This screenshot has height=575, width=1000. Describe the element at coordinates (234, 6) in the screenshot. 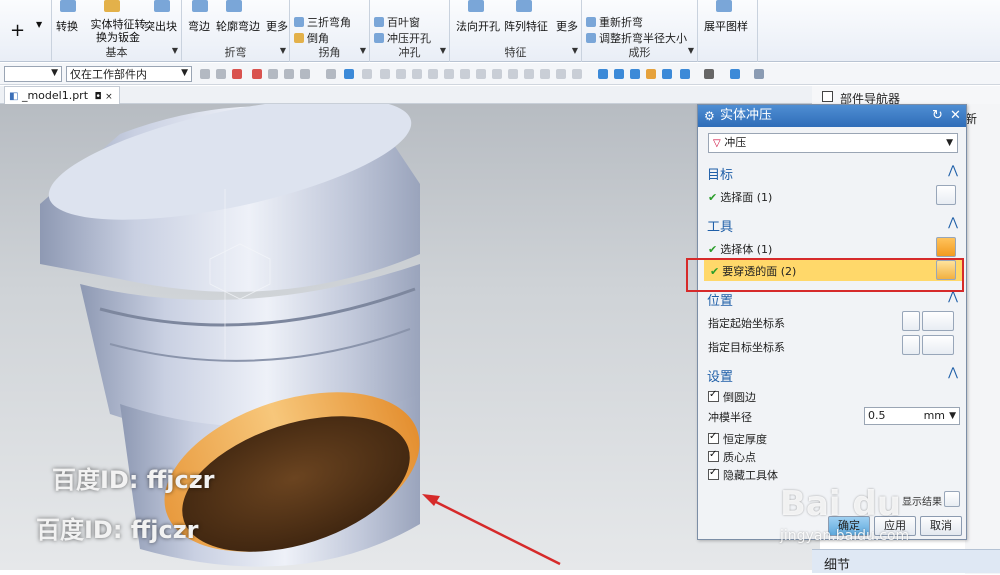

I see `contour-flange-icon` at that location.